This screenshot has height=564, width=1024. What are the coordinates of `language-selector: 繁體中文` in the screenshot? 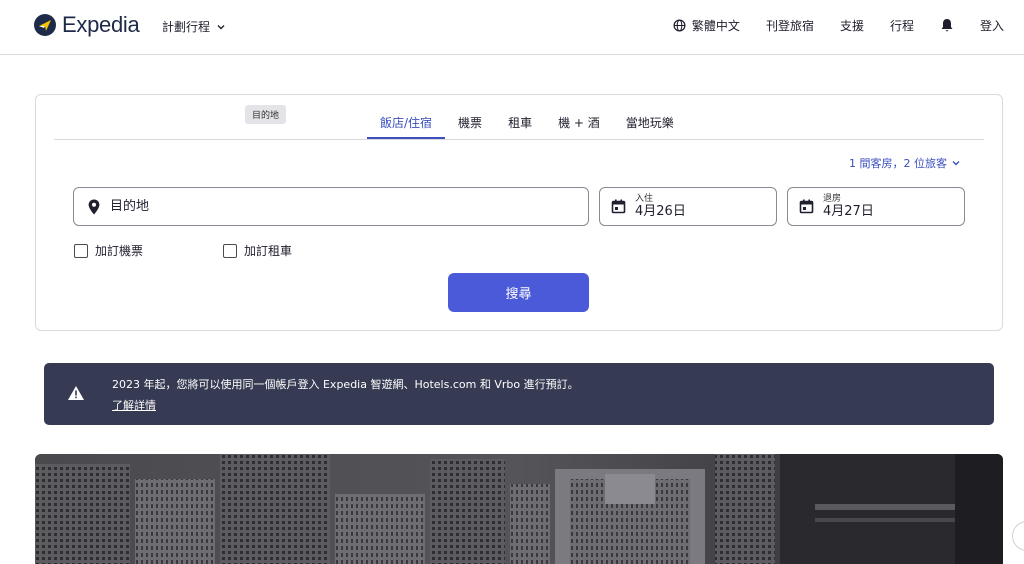 It's located at (706, 25).